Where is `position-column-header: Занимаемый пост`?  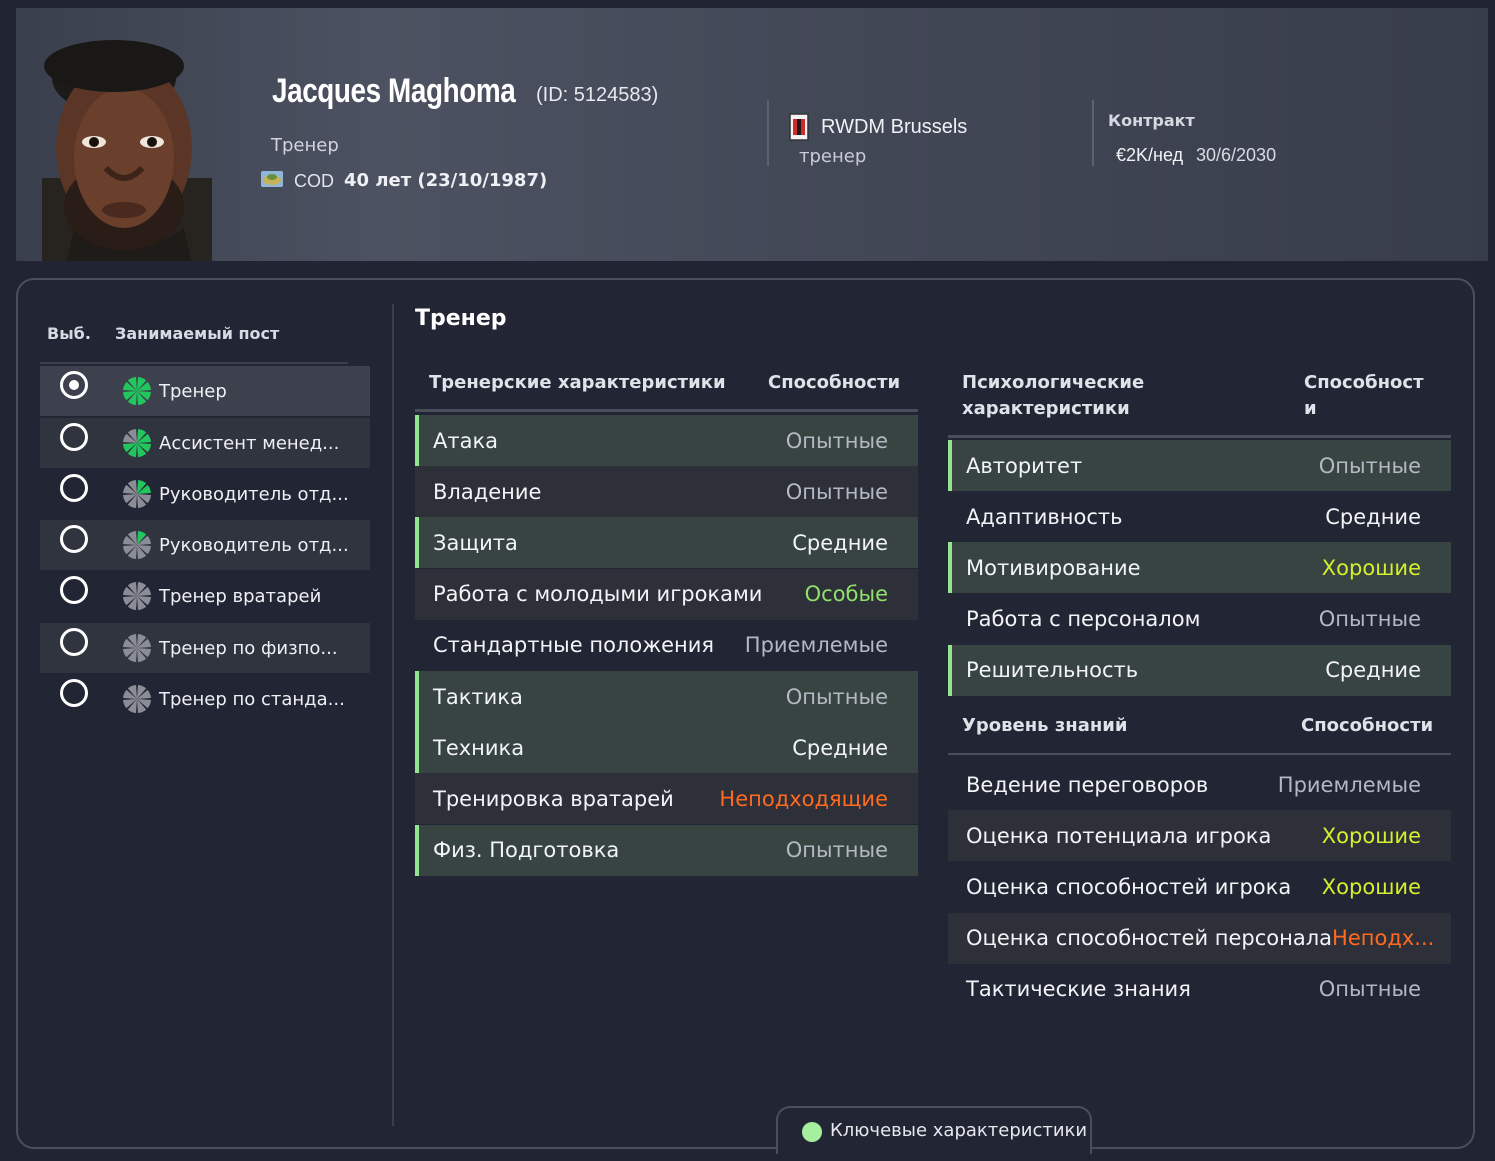
position-column-header: Занимаемый пост is located at coordinates (197, 333).